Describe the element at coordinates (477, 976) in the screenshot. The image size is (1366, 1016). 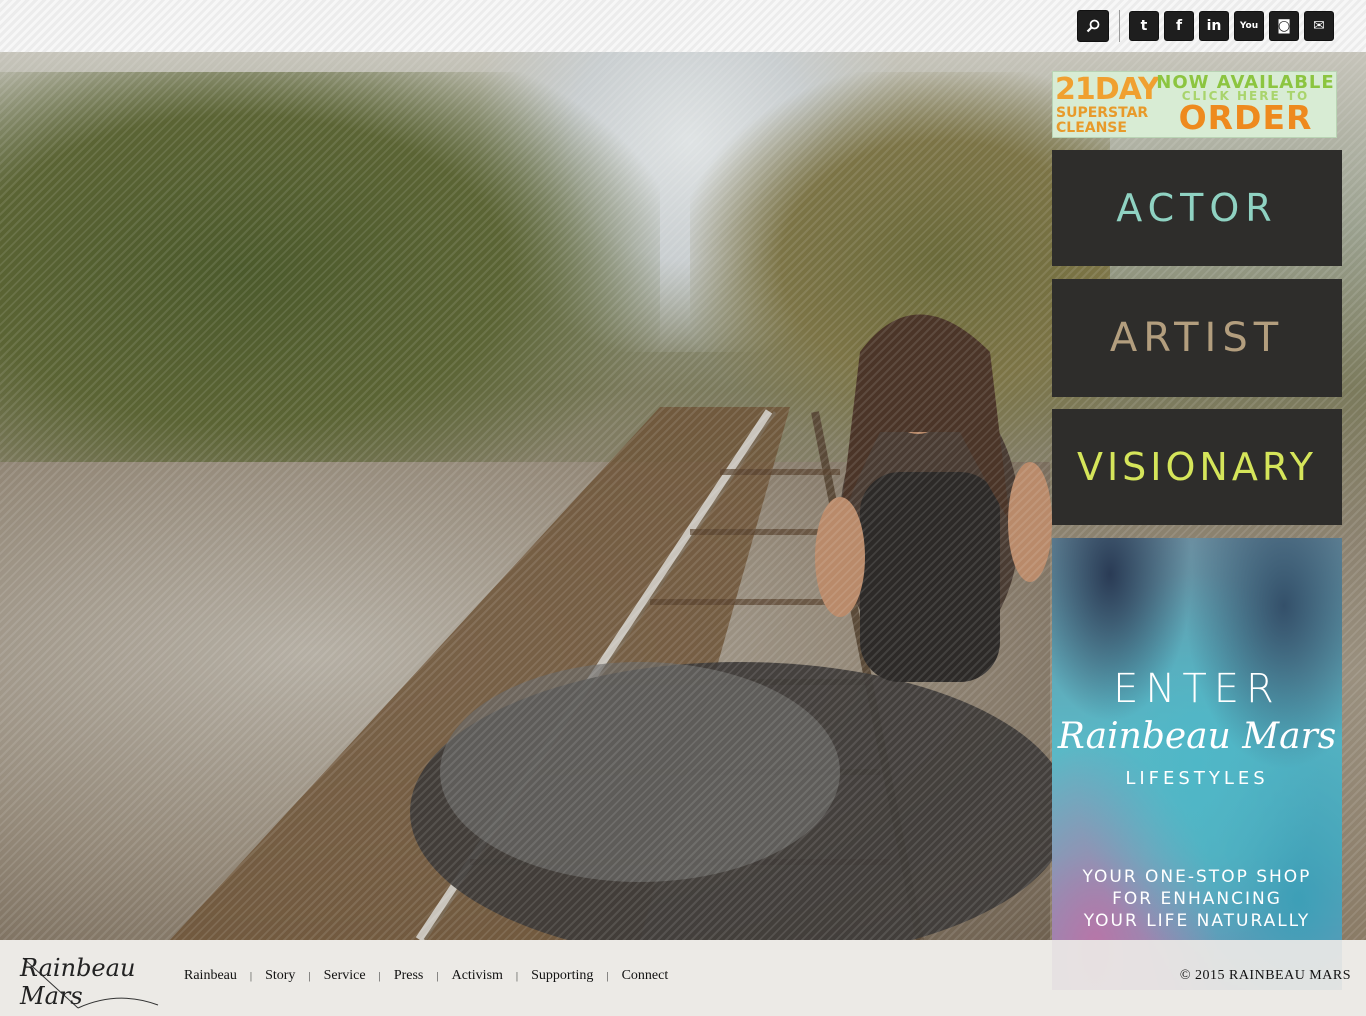
I see `nav-activism: Activism` at that location.